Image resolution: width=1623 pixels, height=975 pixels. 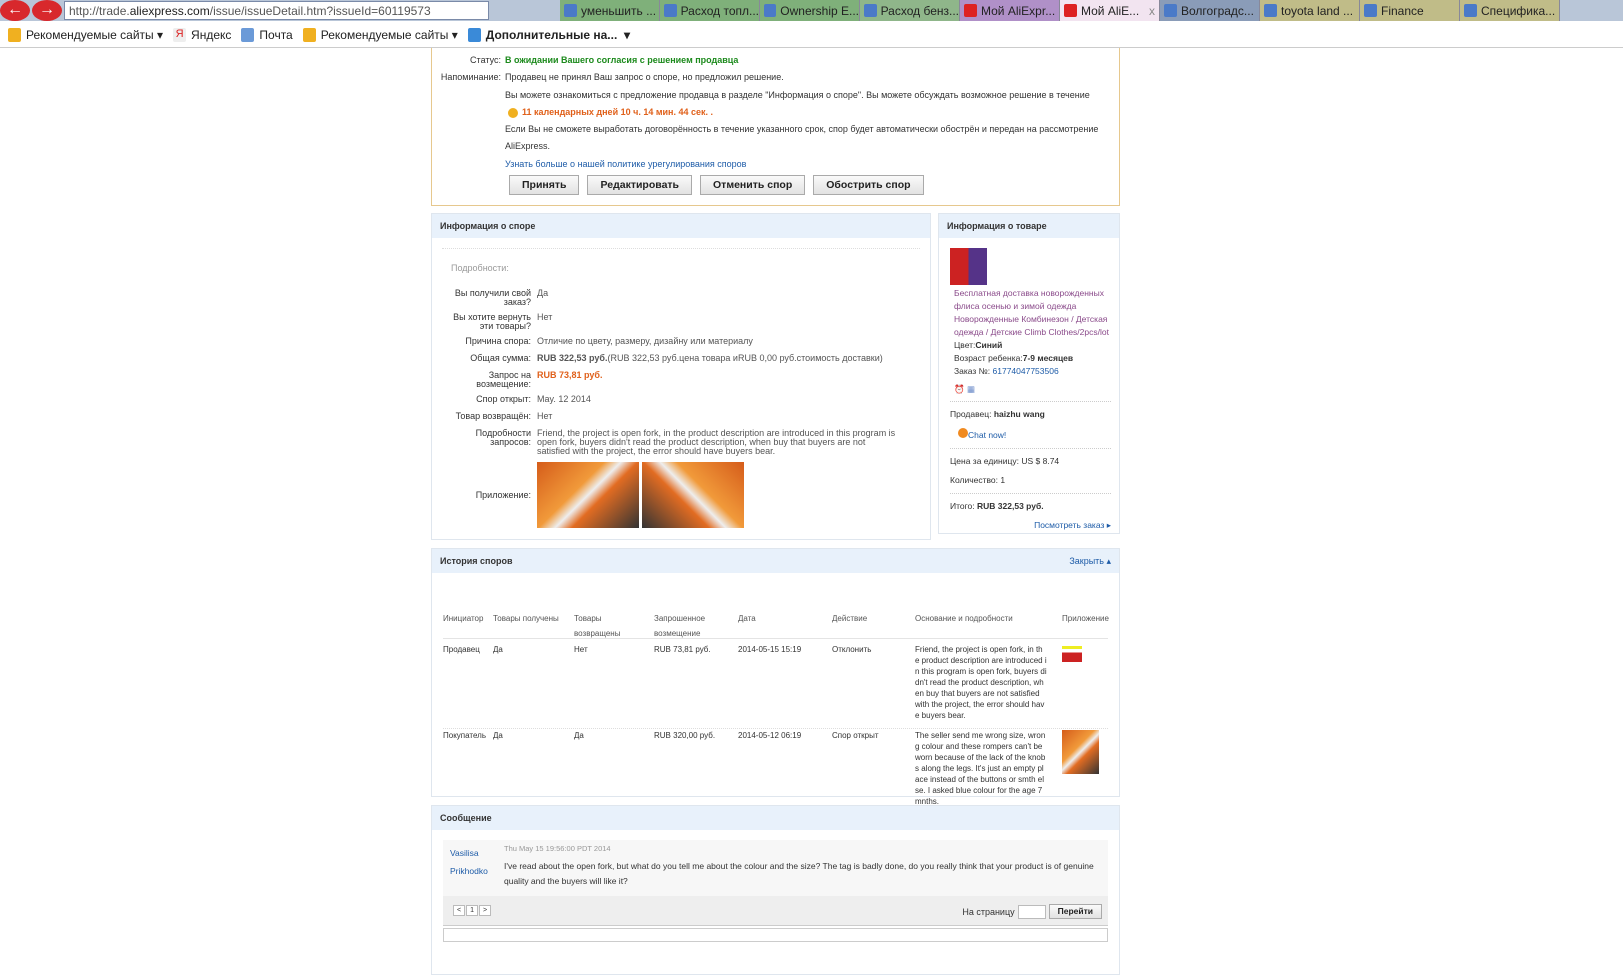 What do you see at coordinates (972, 371) in the screenshot?
I see `order-label: Заказ №:` at bounding box center [972, 371].